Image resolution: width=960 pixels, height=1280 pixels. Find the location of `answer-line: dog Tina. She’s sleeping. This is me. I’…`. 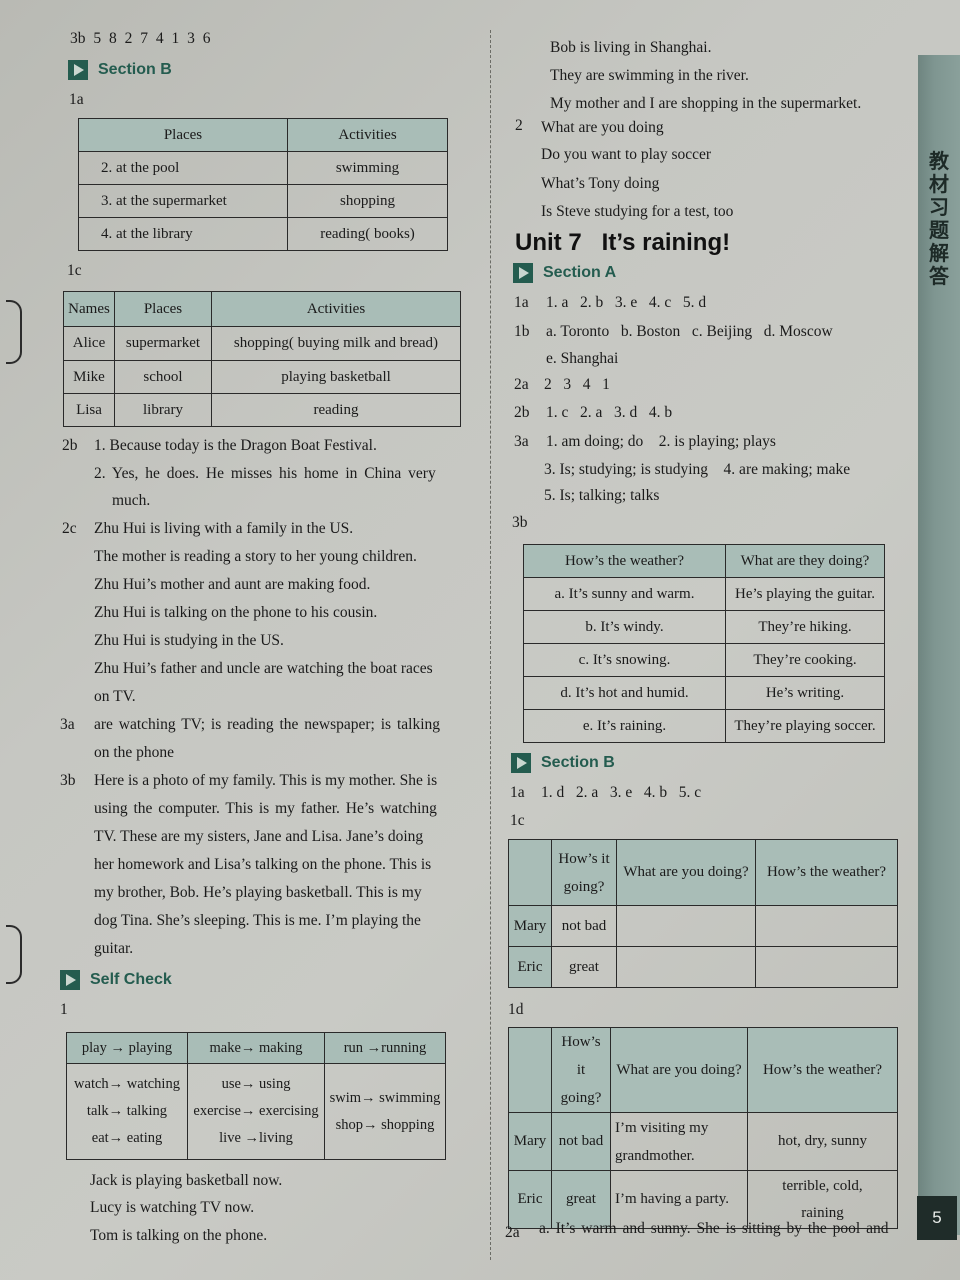

answer-line: dog Tina. She’s sleeping. This is me. I’… is located at coordinates (257, 920).